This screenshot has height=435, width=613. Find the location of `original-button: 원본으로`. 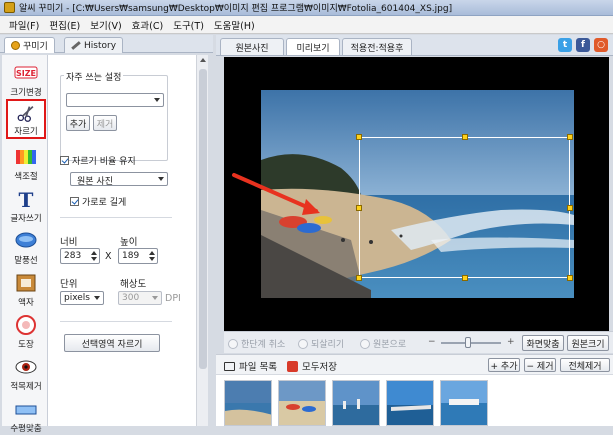

original-button: 원본으로 is located at coordinates (383, 343).